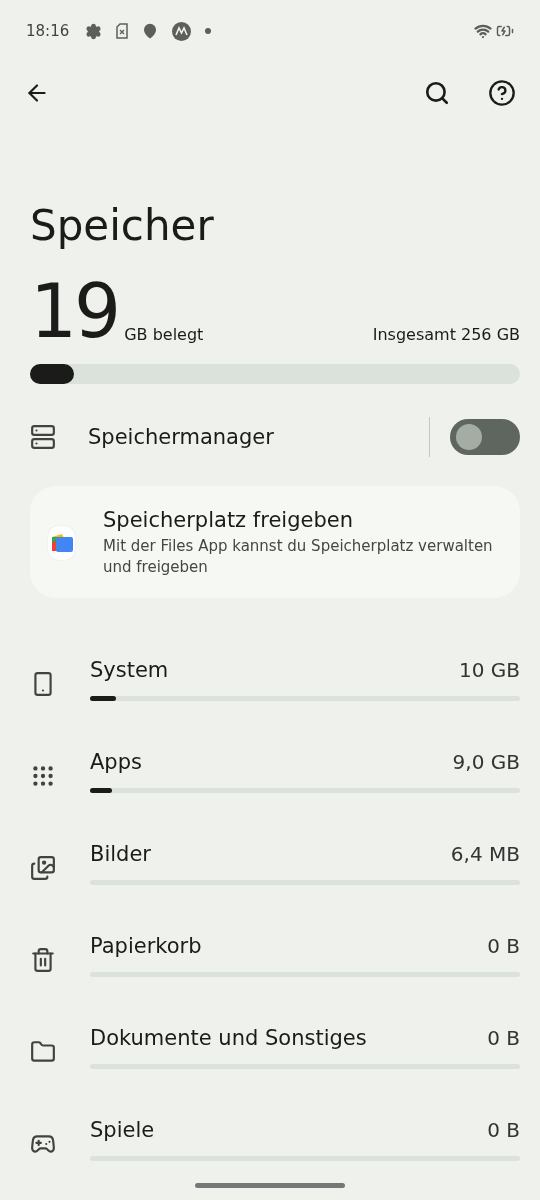  Describe the element at coordinates (164, 334) in the screenshot. I see `used-unit: GB belegt` at that location.